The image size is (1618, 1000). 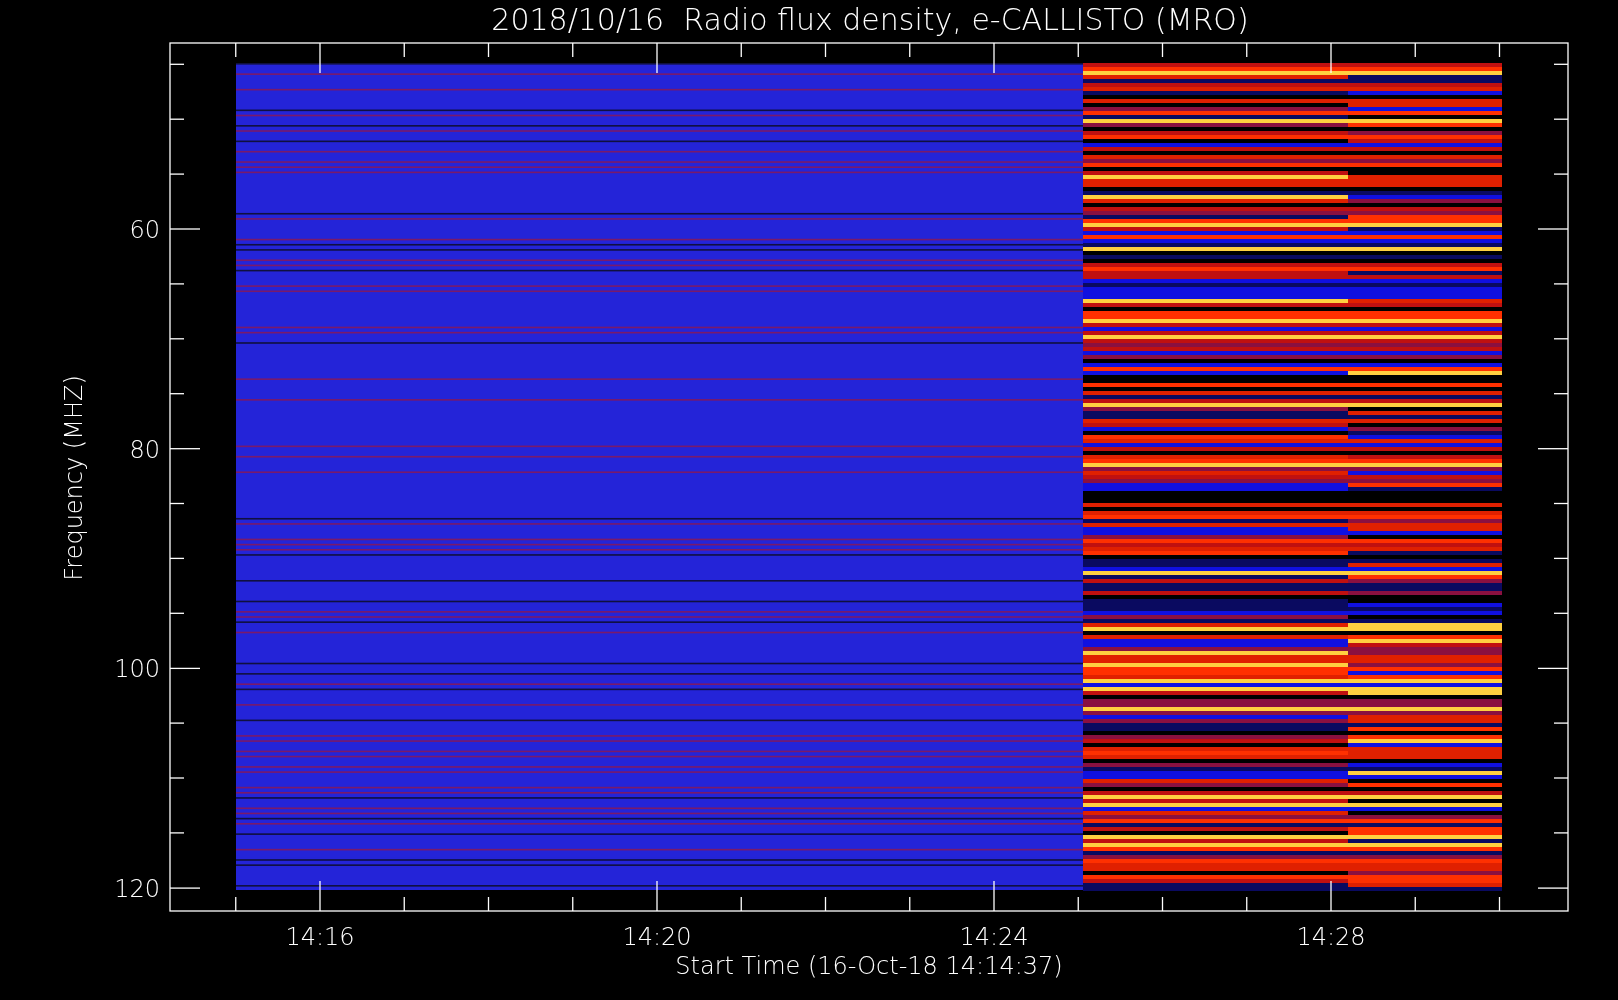 What do you see at coordinates (137, 669) in the screenshot?
I see `y-tick-label: 100` at bounding box center [137, 669].